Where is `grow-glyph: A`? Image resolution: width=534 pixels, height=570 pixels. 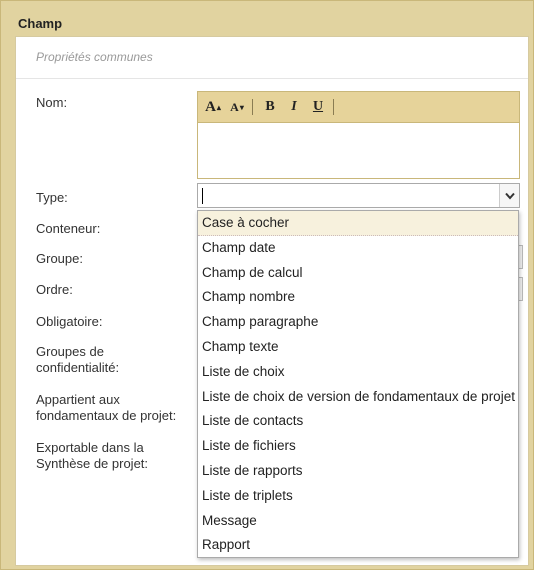 grow-glyph: A is located at coordinates (210, 106).